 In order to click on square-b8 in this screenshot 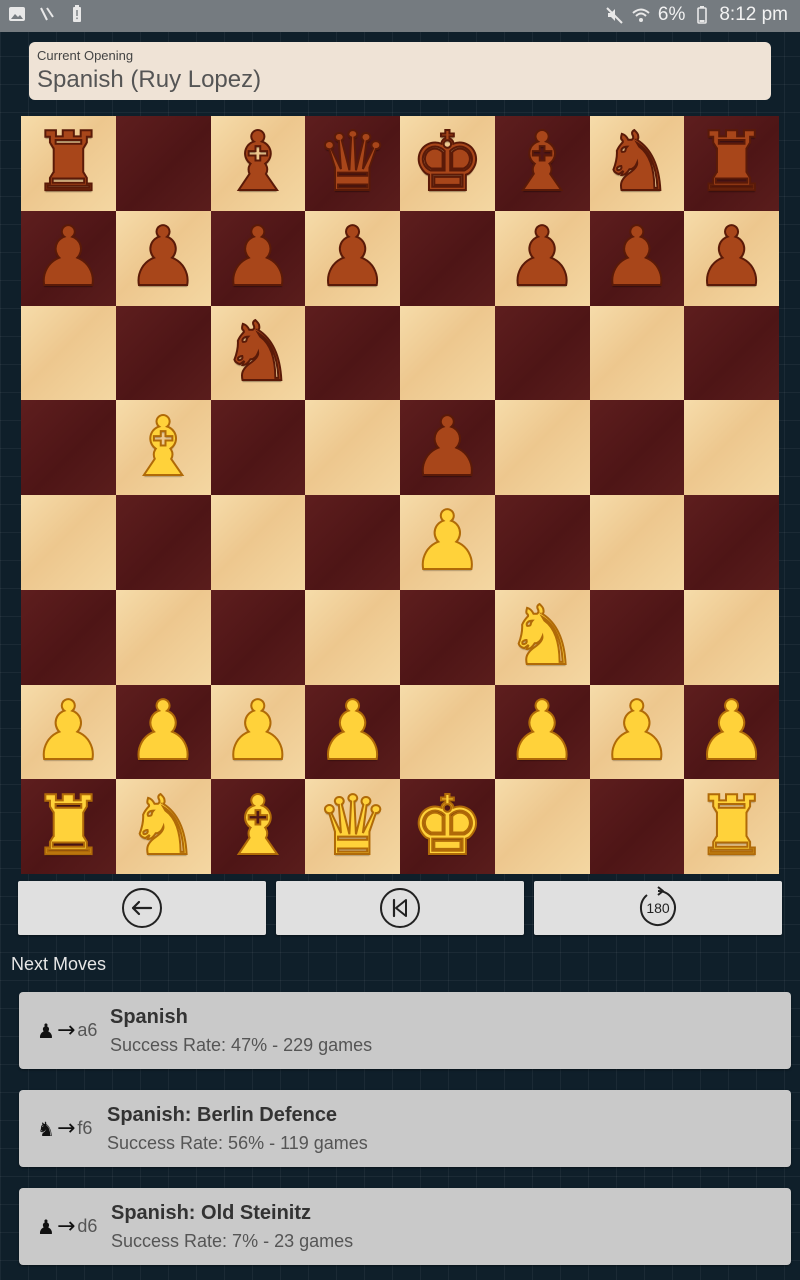, I will do `click(163, 163)`.